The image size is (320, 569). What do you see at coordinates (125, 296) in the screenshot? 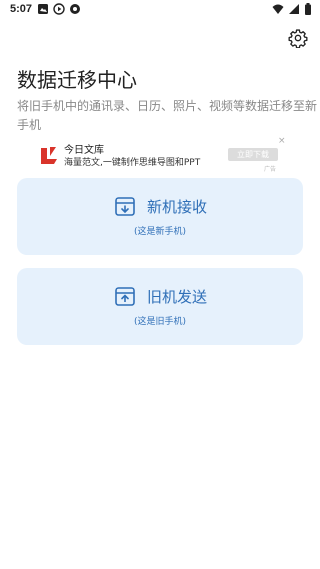
I see `send-box-icon` at bounding box center [125, 296].